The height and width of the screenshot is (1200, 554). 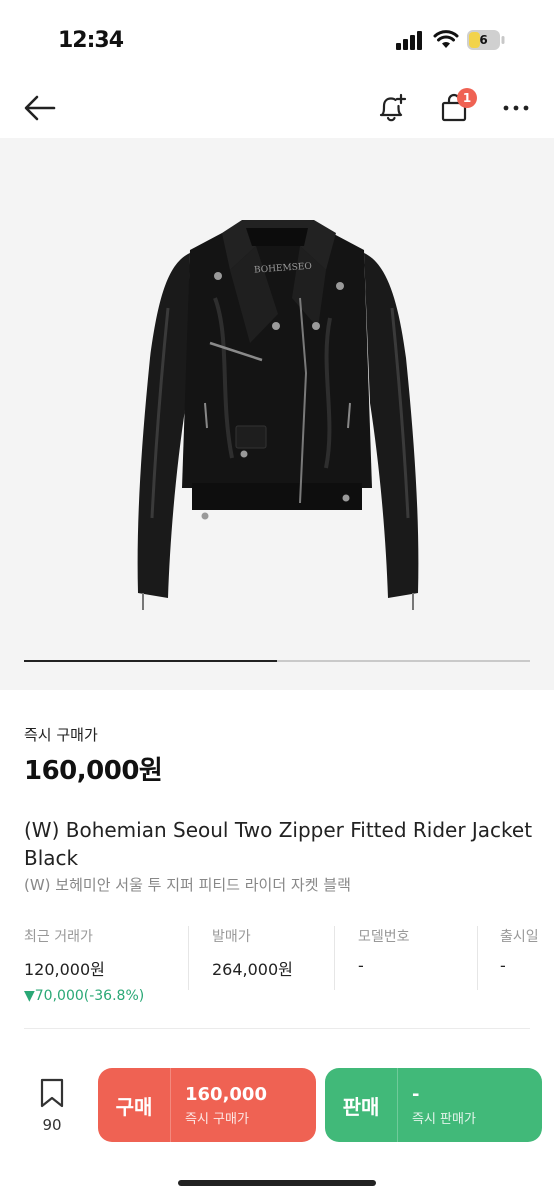 I want to click on wifi-icon, so click(x=446, y=39).